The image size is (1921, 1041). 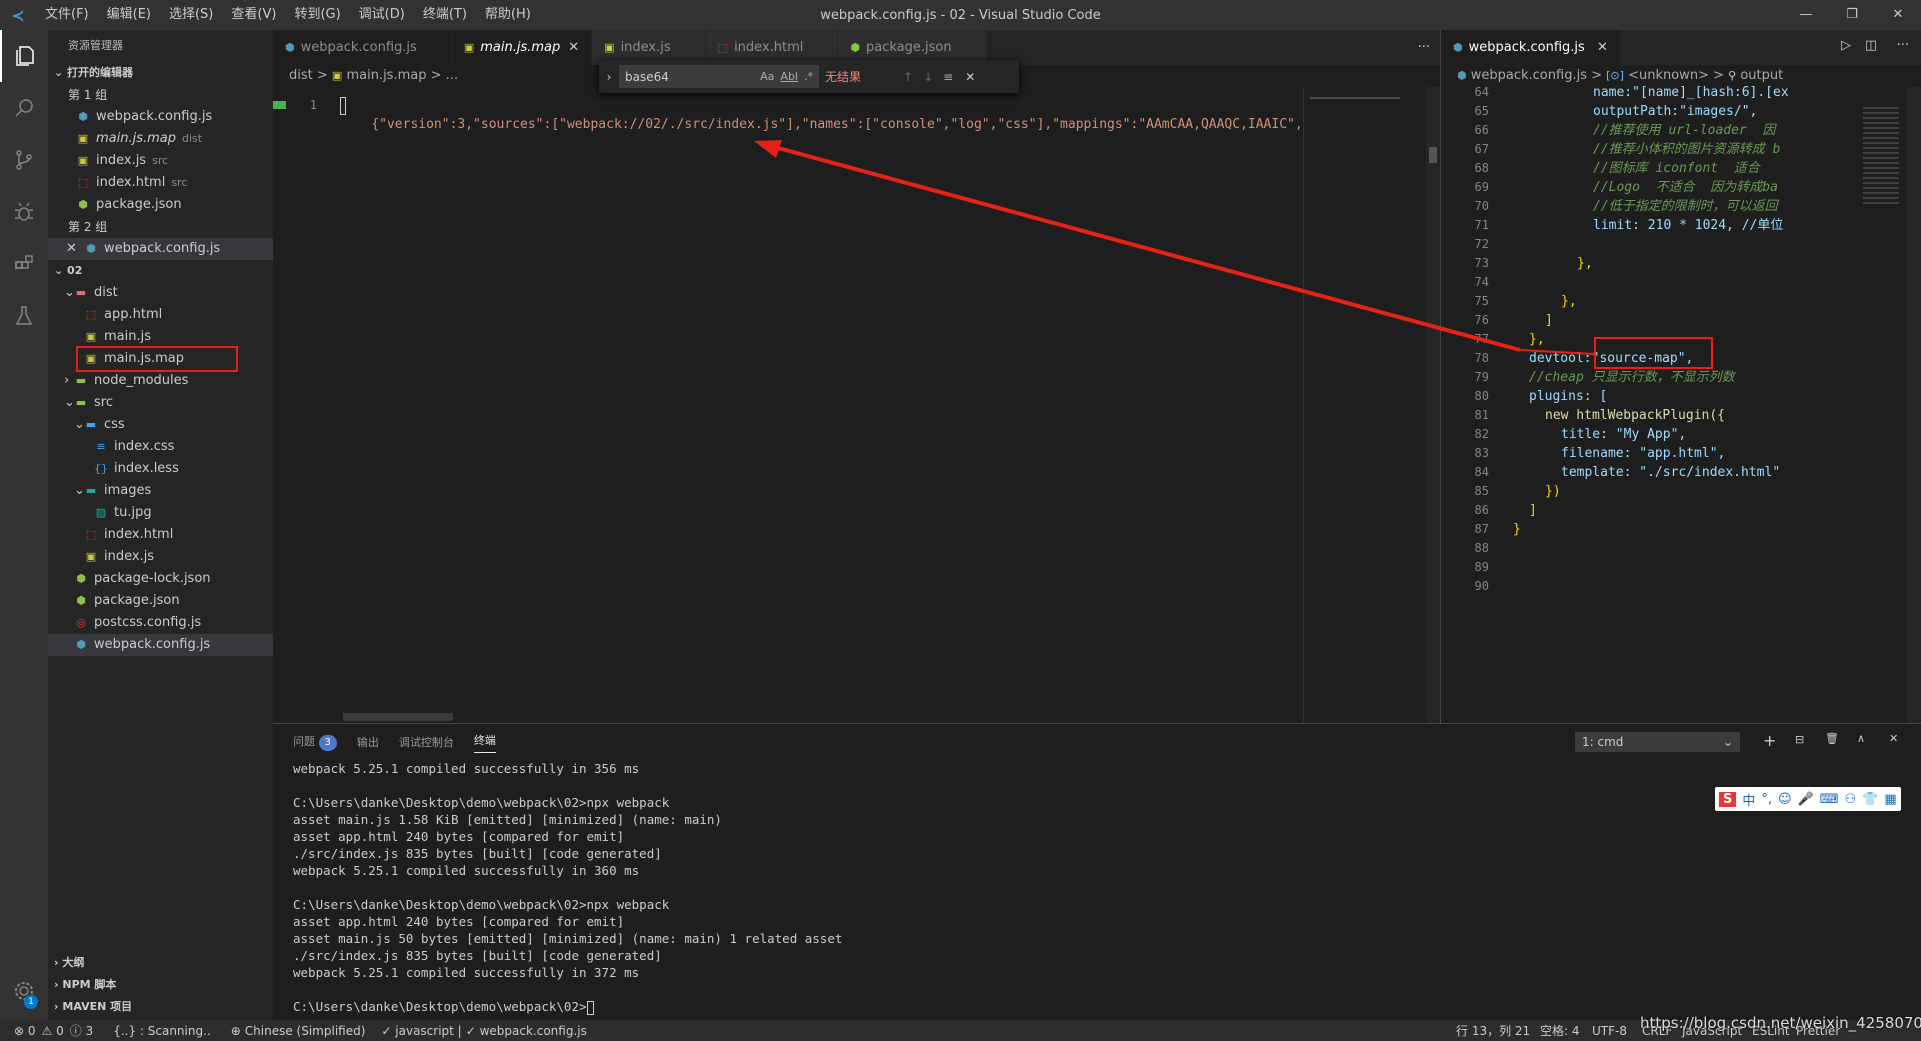 What do you see at coordinates (24, 108) in the screenshot?
I see `search-icon` at bounding box center [24, 108].